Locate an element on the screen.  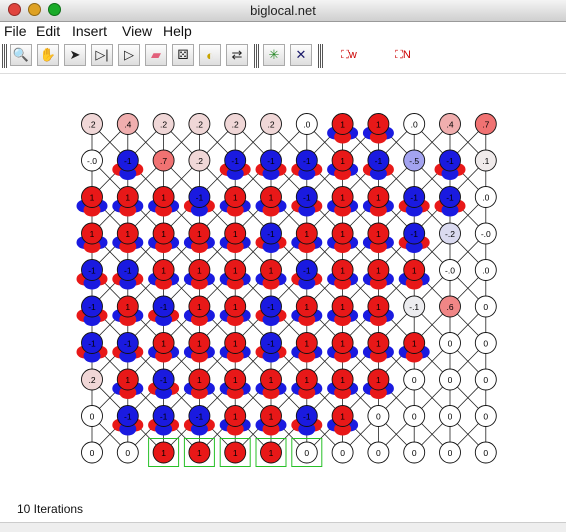
zoom-tool-icon: 🔍 is located at coordinates (21, 55).